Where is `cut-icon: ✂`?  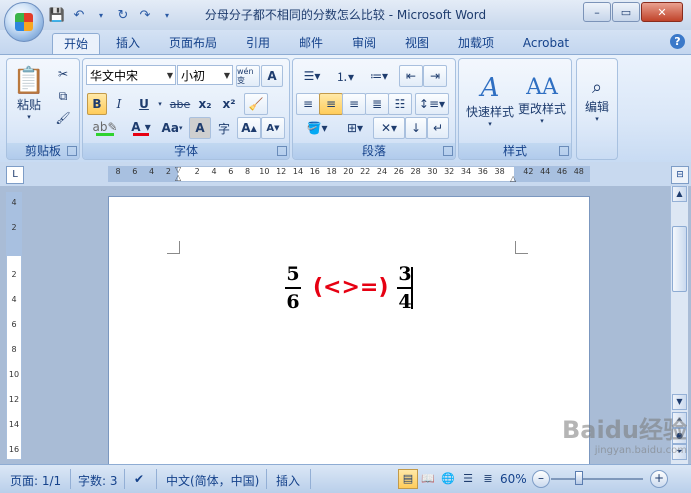 cut-icon: ✂ is located at coordinates (63, 74).